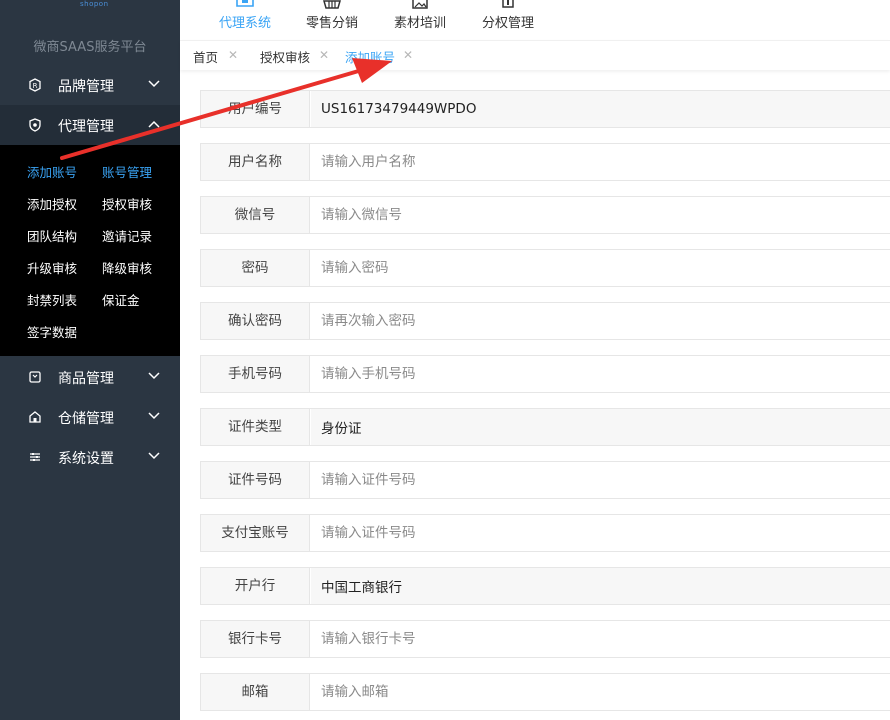  What do you see at coordinates (600, 586) in the screenshot?
I see `bank-select` at bounding box center [600, 586].